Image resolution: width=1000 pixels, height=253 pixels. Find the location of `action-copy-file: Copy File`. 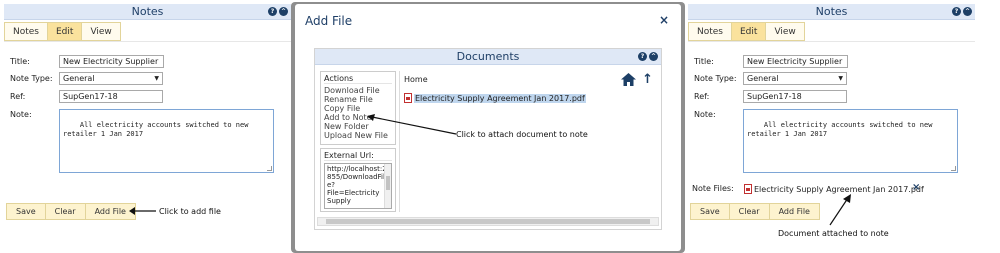

action-copy-file: Copy File is located at coordinates (358, 108).